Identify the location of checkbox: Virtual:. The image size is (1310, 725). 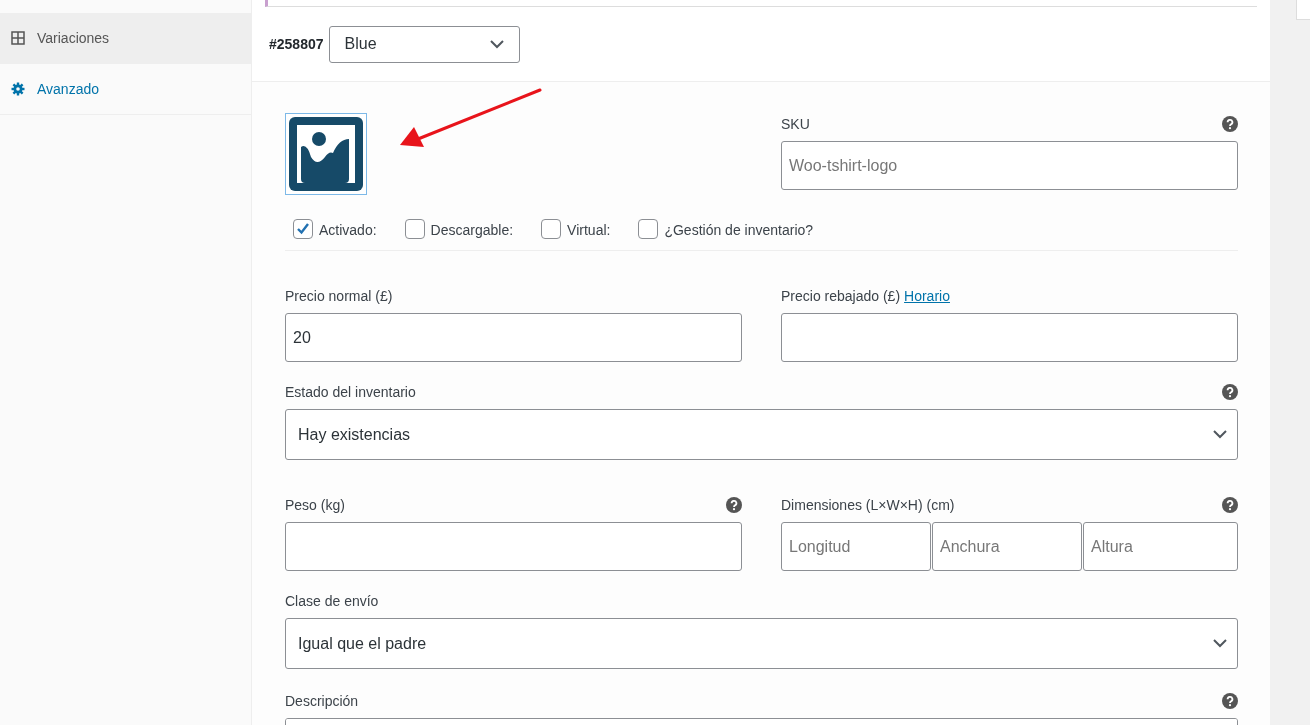
(576, 228).